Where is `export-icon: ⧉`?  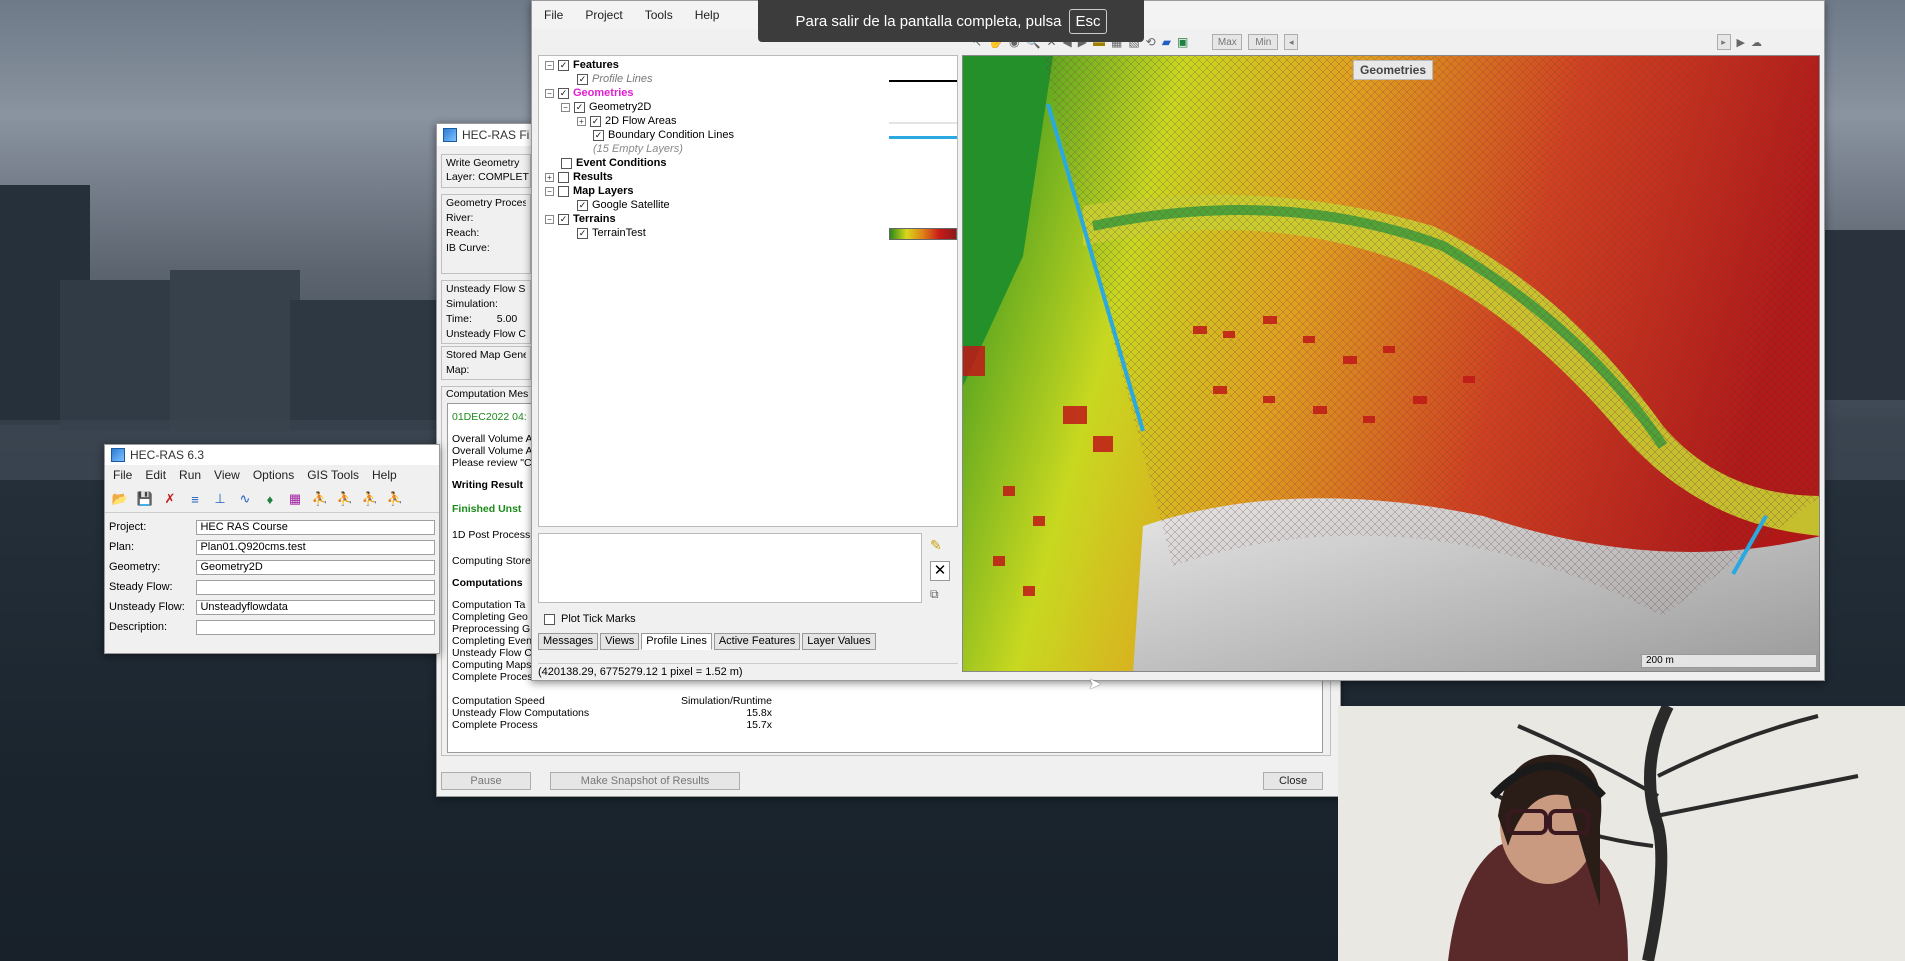
export-icon: ⧉ is located at coordinates (940, 596).